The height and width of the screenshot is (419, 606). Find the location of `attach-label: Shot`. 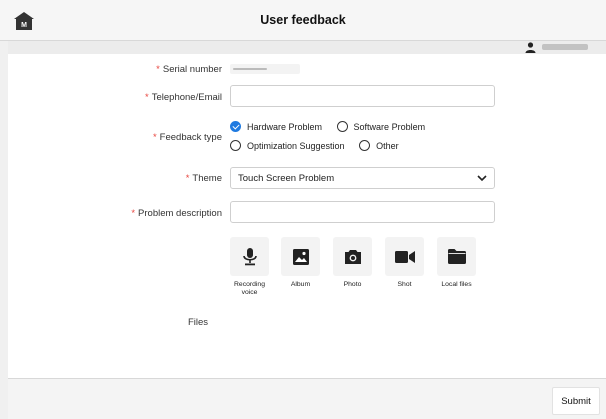

attach-label: Shot is located at coordinates (404, 284).